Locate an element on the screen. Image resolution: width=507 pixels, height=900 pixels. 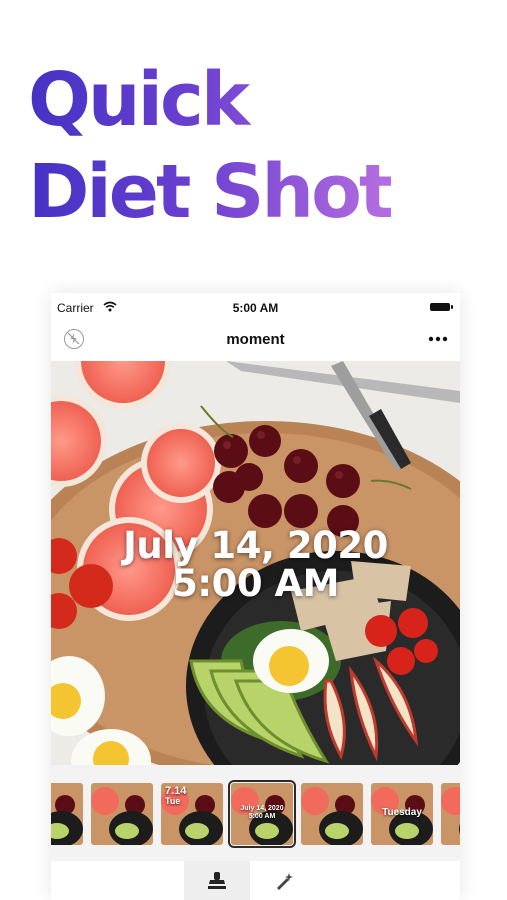
headline-line-1: Quick is located at coordinates (138, 100).